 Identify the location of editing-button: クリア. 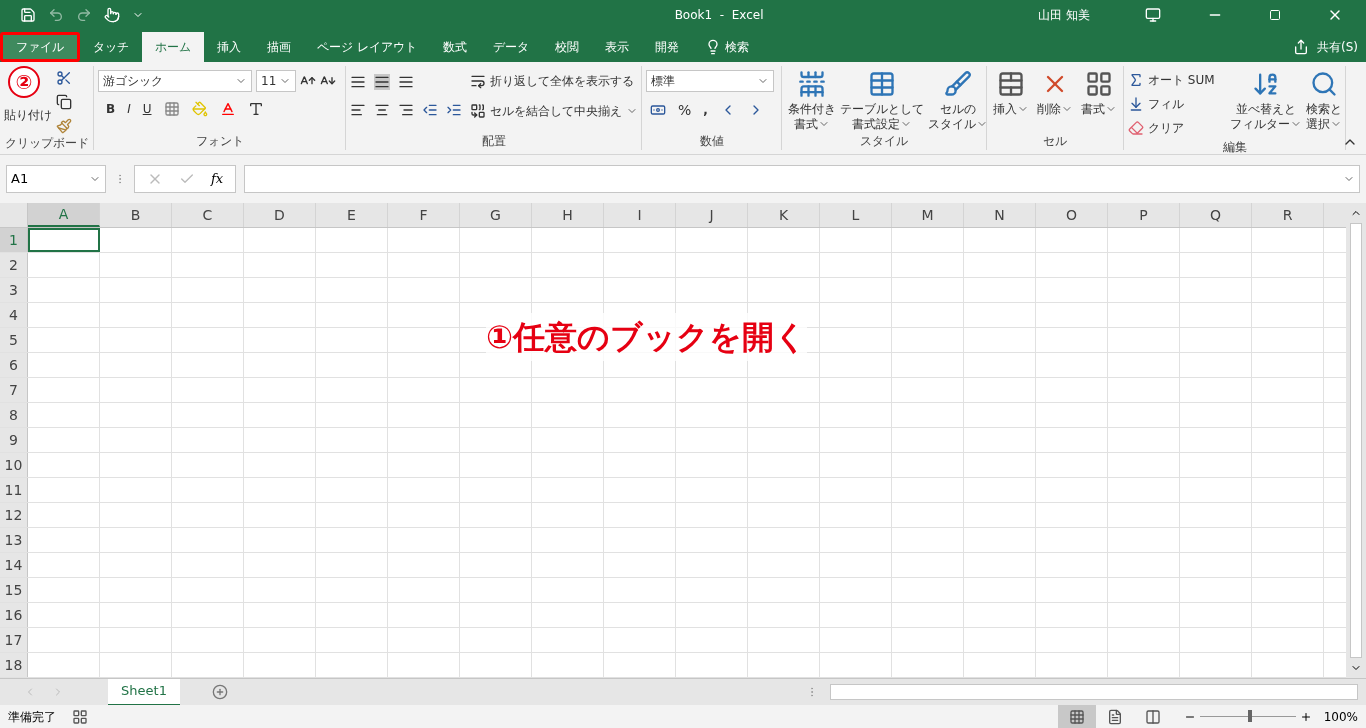
(1178, 127).